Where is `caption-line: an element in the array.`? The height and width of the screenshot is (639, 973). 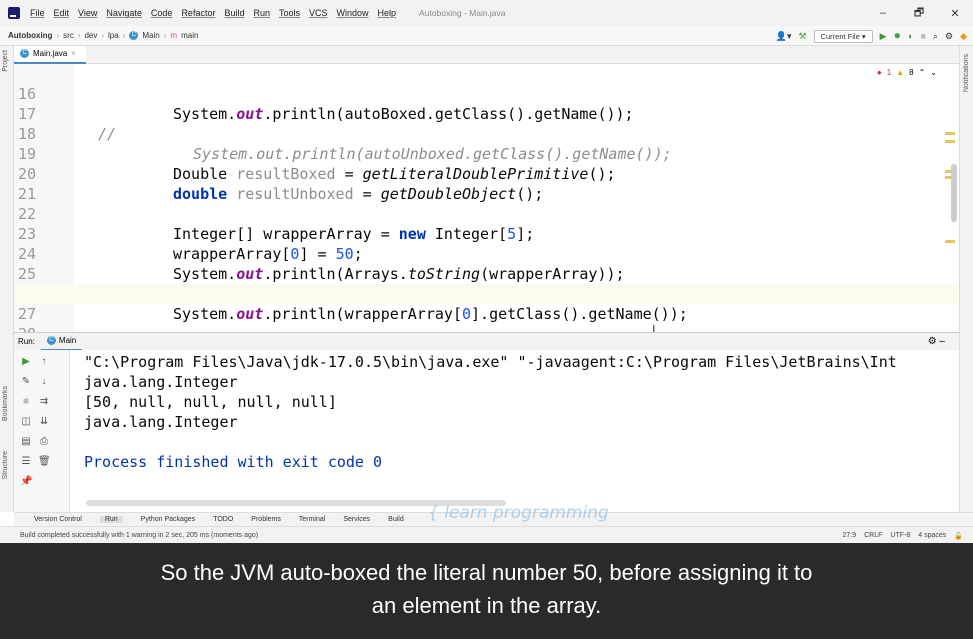 caption-line: an element in the array. is located at coordinates (486, 605).